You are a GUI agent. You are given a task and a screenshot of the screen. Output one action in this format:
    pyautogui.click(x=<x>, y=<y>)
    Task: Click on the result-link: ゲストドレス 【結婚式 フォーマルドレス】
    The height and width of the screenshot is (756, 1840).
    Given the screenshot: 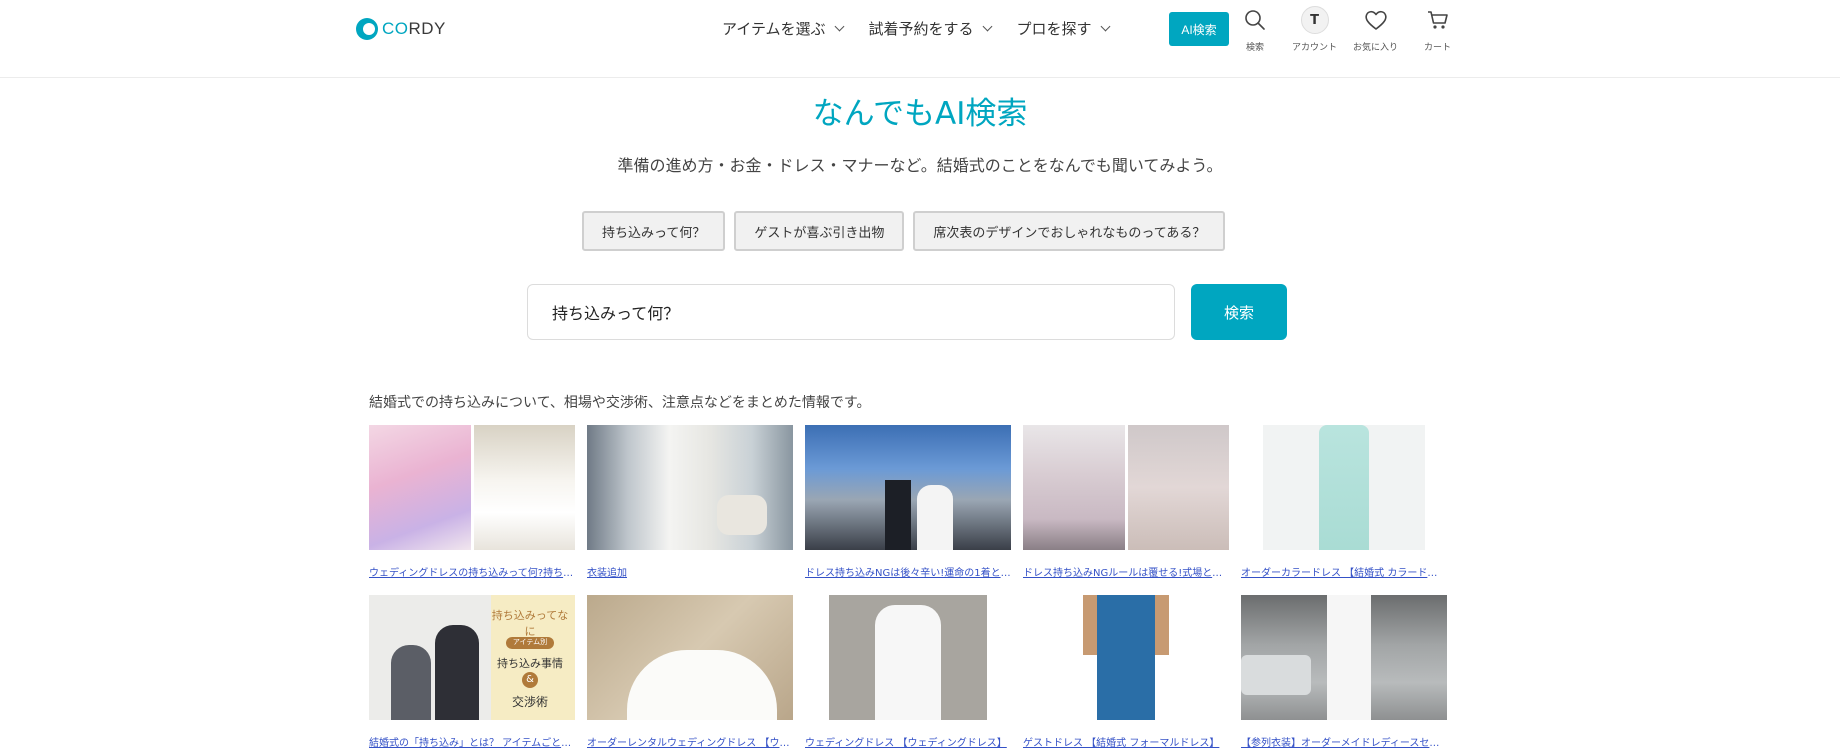 What is the action you would take?
    pyautogui.click(x=1126, y=741)
    